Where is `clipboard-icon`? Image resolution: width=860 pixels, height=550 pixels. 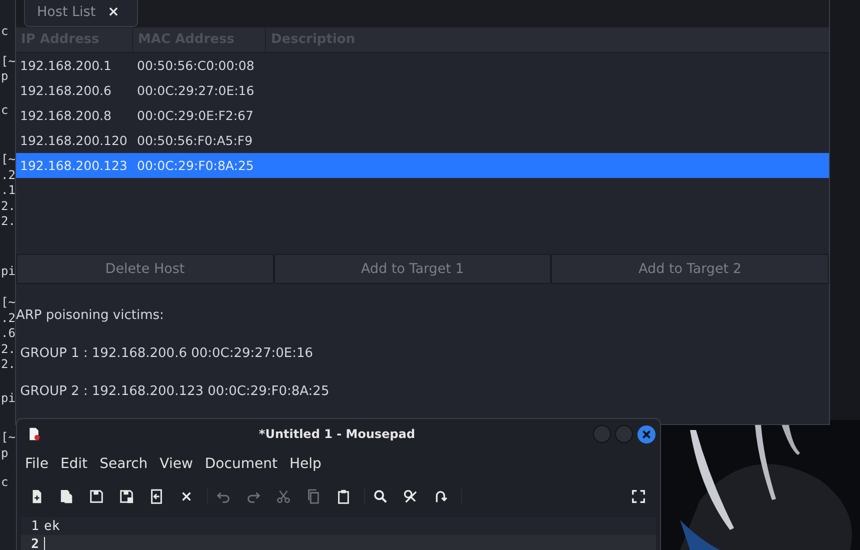
clipboard-icon is located at coordinates (343, 496).